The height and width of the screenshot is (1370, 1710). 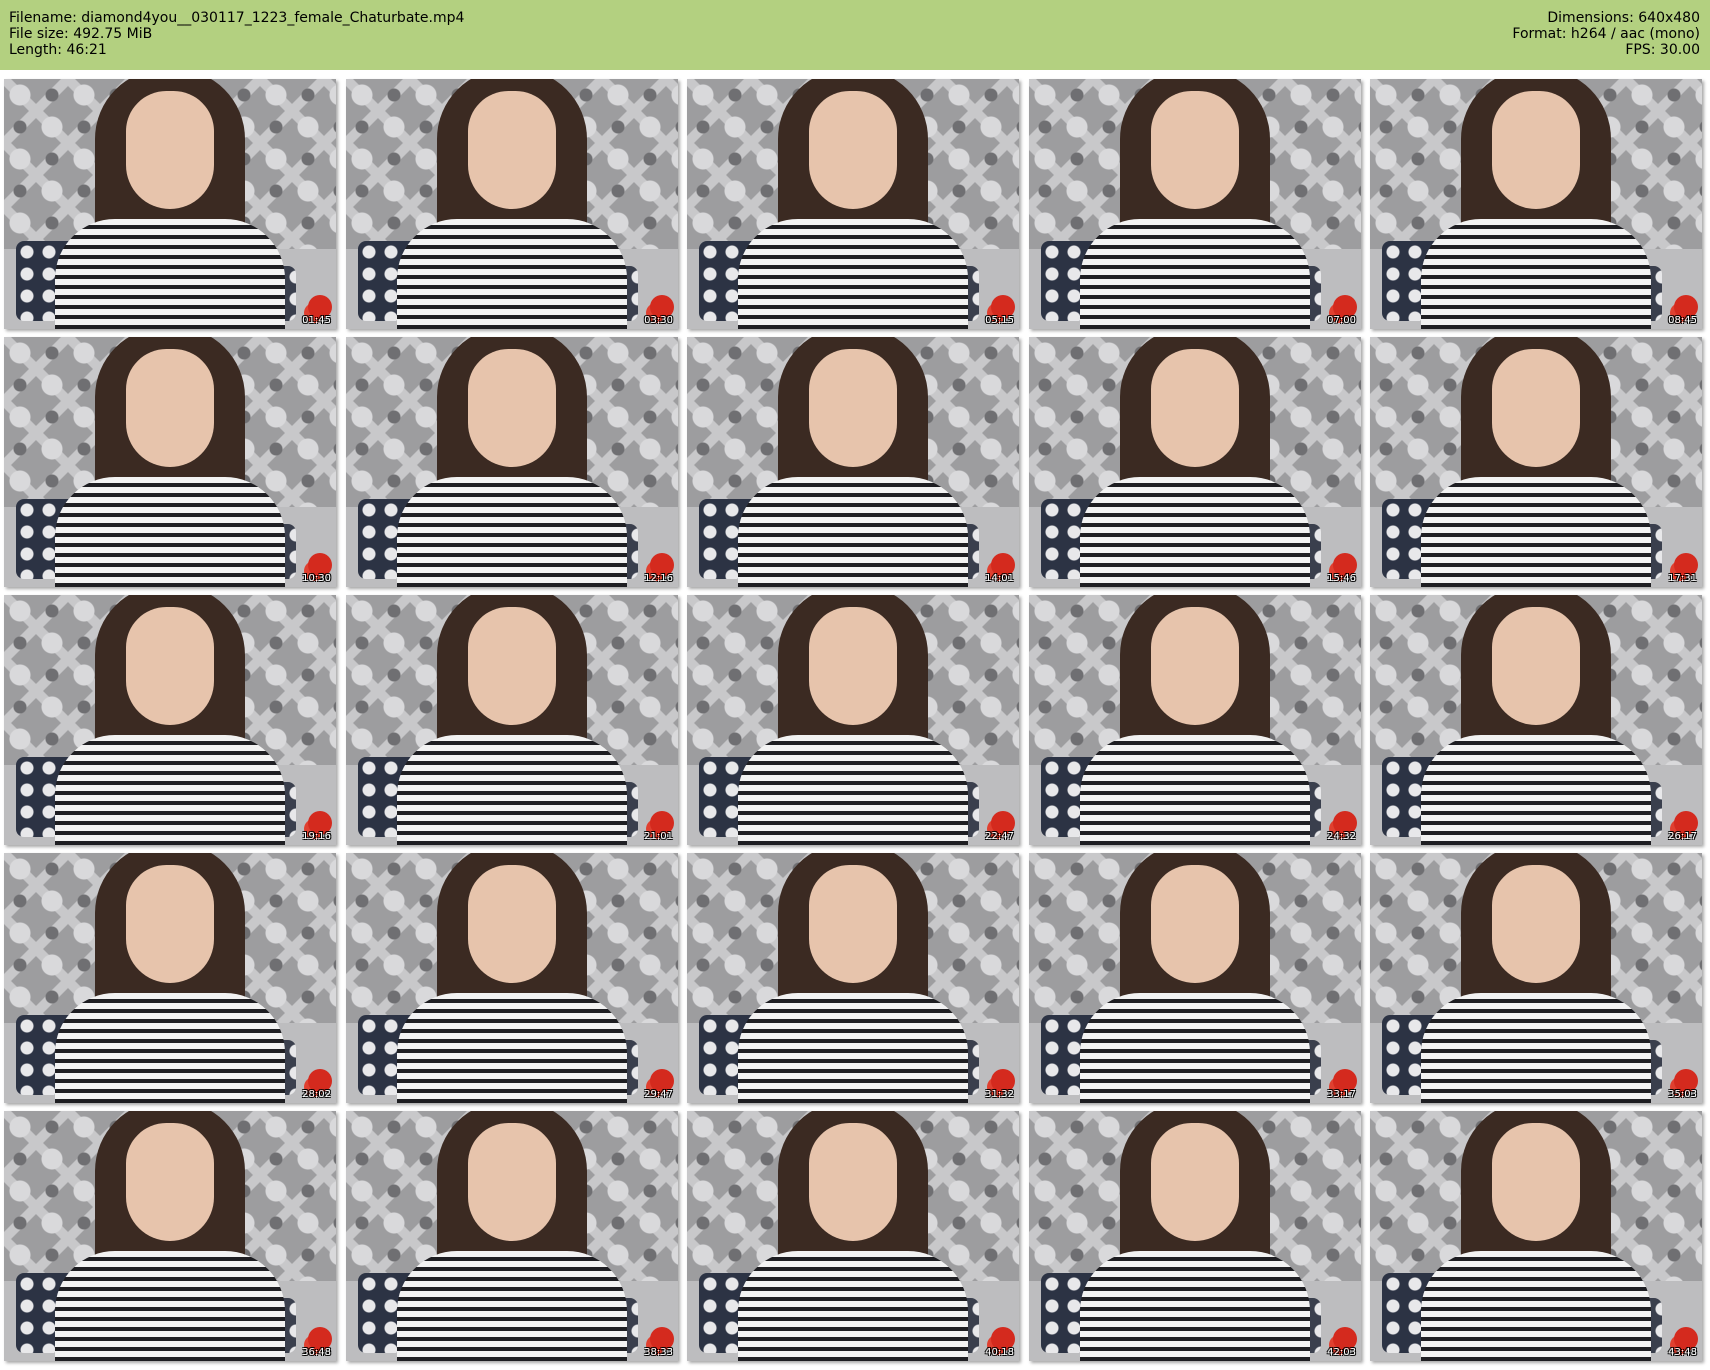 I want to click on video-thumbnail: 31:32, so click(x=853, y=978).